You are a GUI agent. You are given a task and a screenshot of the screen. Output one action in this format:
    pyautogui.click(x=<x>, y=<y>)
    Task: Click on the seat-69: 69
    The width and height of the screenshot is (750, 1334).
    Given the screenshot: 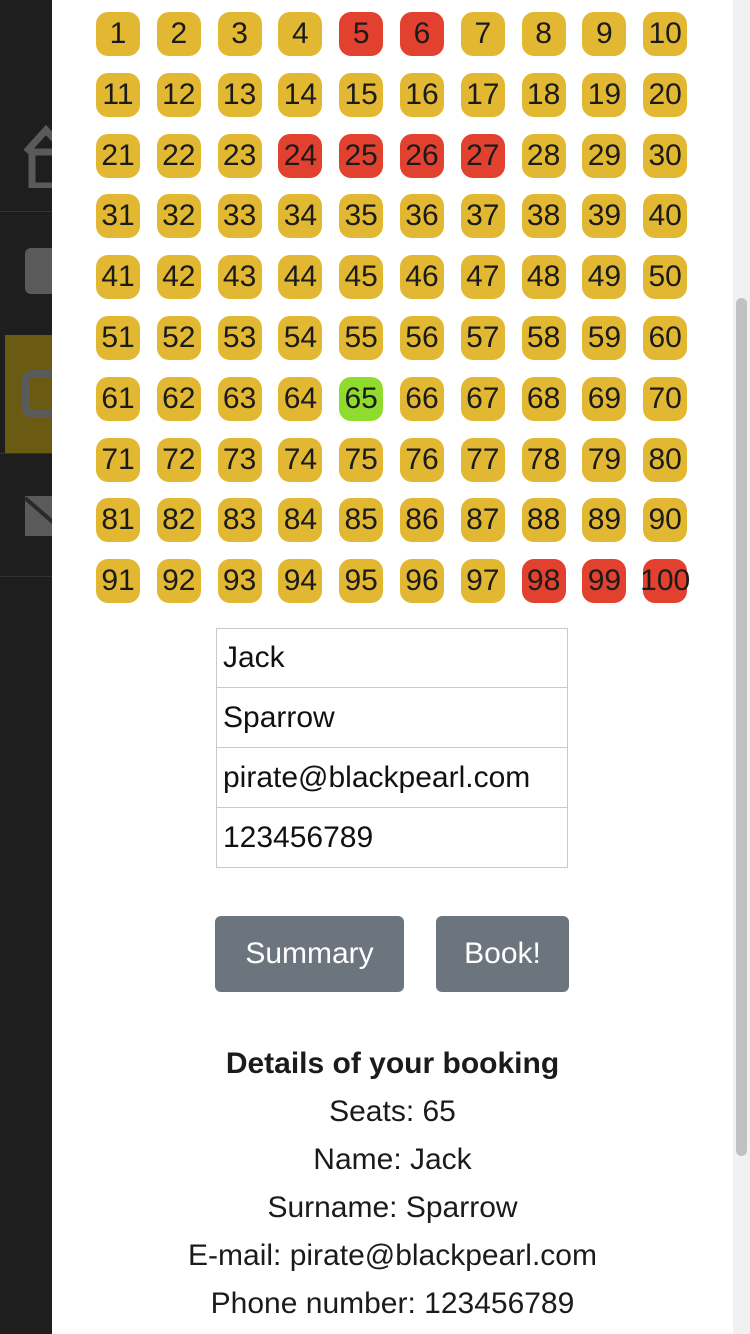 What is the action you would take?
    pyautogui.click(x=604, y=398)
    